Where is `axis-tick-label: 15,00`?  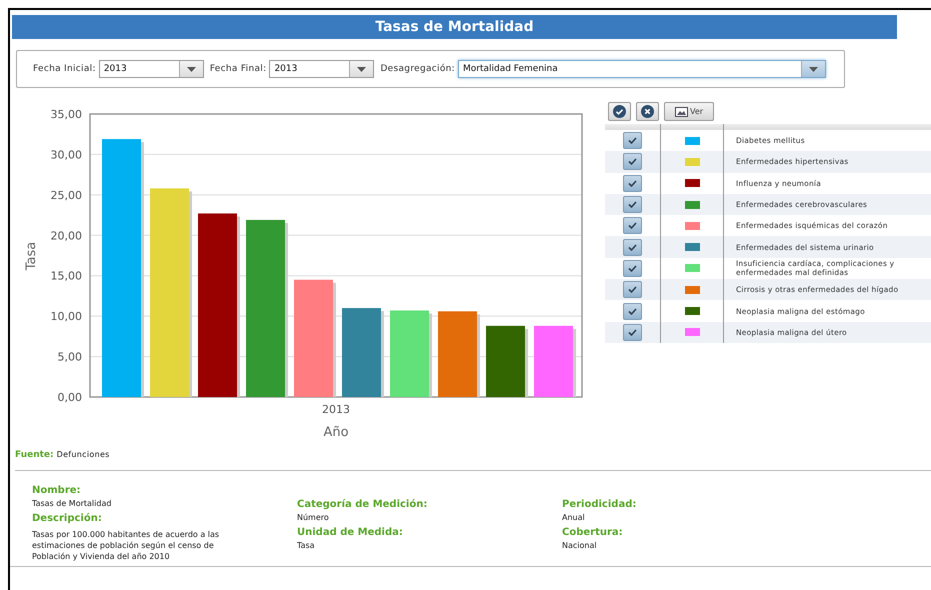
axis-tick-label: 15,00 is located at coordinates (66, 276).